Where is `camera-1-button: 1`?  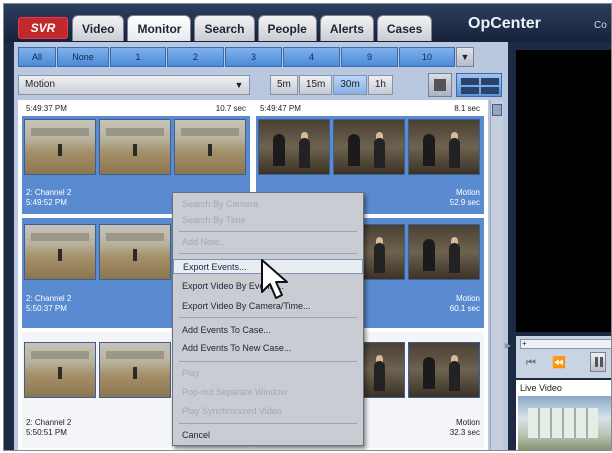 camera-1-button: 1 is located at coordinates (138, 57).